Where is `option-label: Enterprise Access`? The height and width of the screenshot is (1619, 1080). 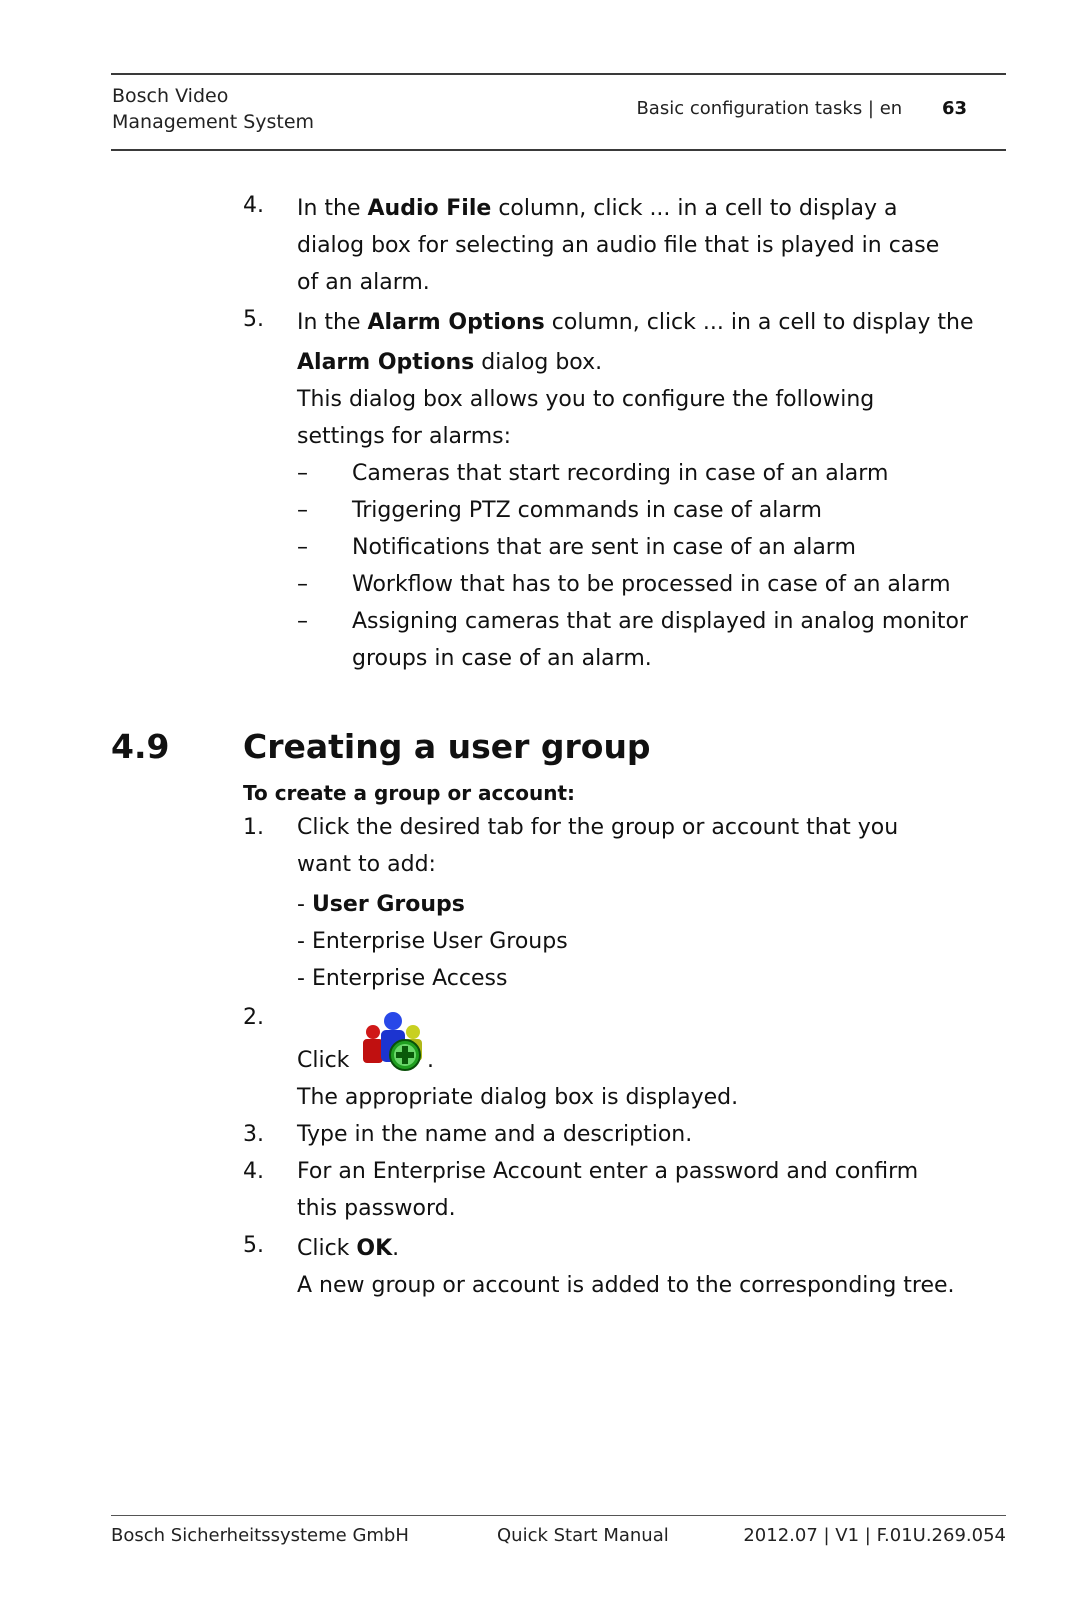
option-label: Enterprise Access is located at coordinates (409, 978).